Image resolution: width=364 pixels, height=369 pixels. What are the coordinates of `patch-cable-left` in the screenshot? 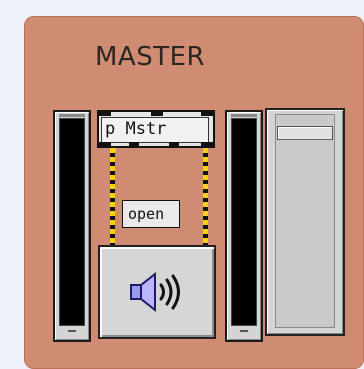 It's located at (112, 197).